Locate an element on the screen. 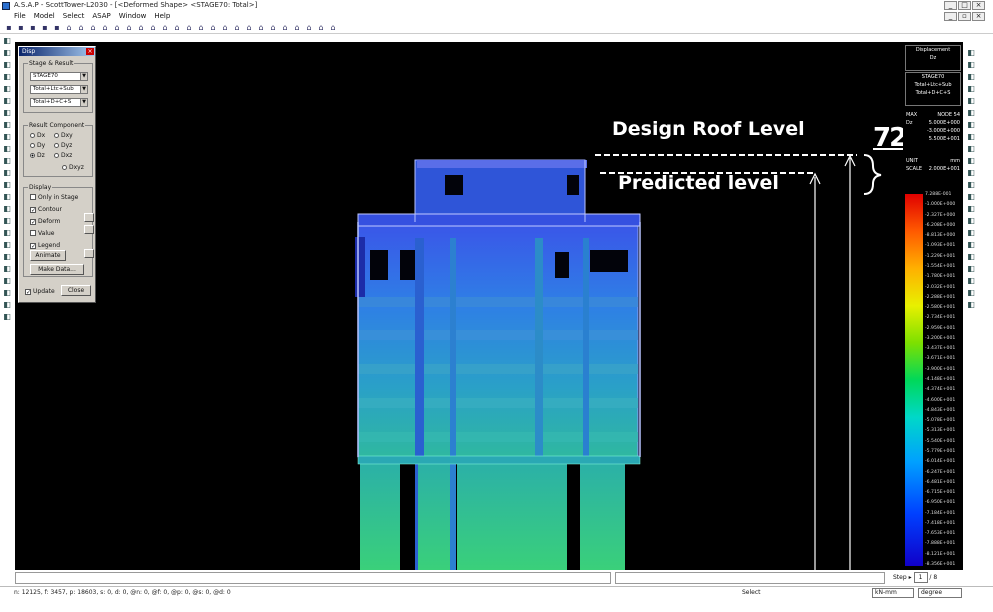 The width and height of the screenshot is (993, 612). minimize-icon: _ is located at coordinates (950, 5).